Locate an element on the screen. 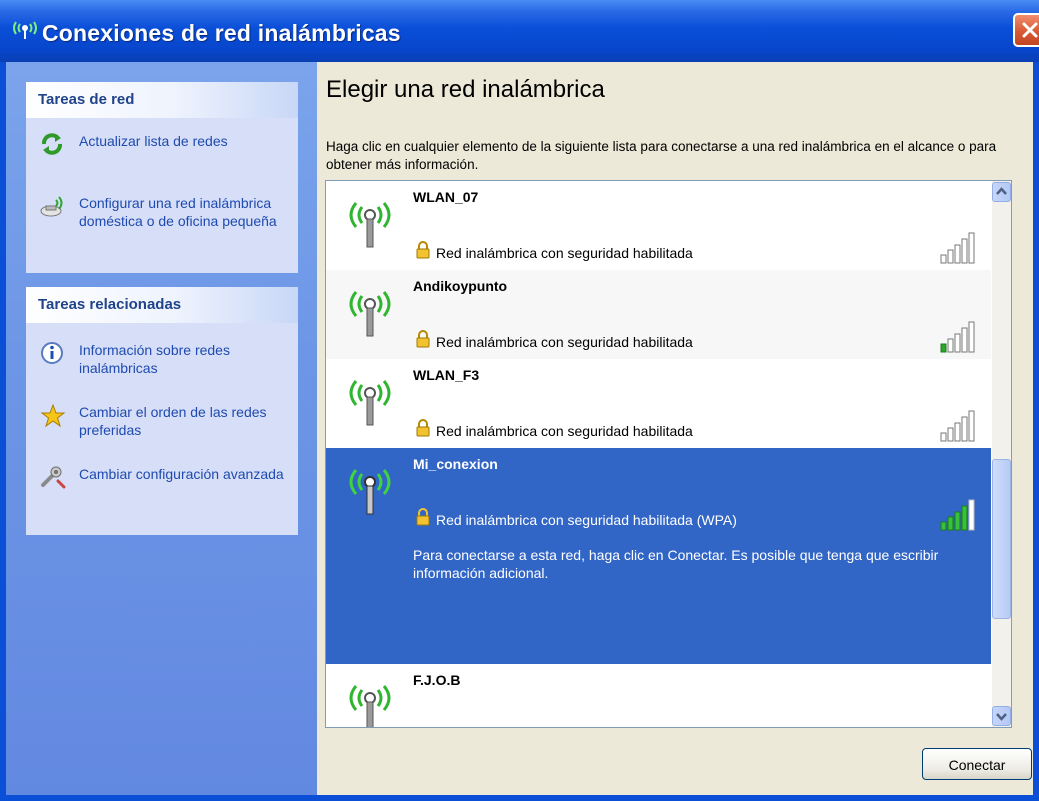 The width and height of the screenshot is (1039, 801). refresh-icon is located at coordinates (52, 146).